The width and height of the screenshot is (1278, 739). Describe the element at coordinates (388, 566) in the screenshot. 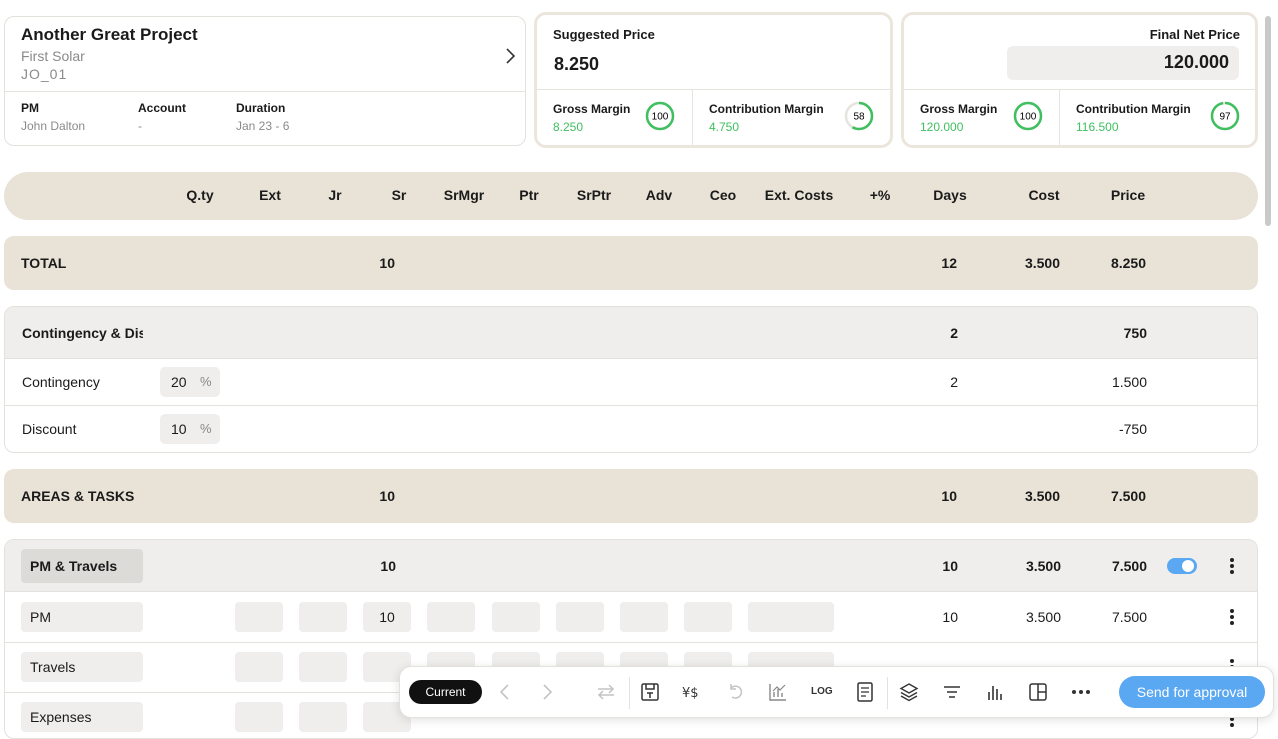

I see `pm-travels-sr: 10` at that location.